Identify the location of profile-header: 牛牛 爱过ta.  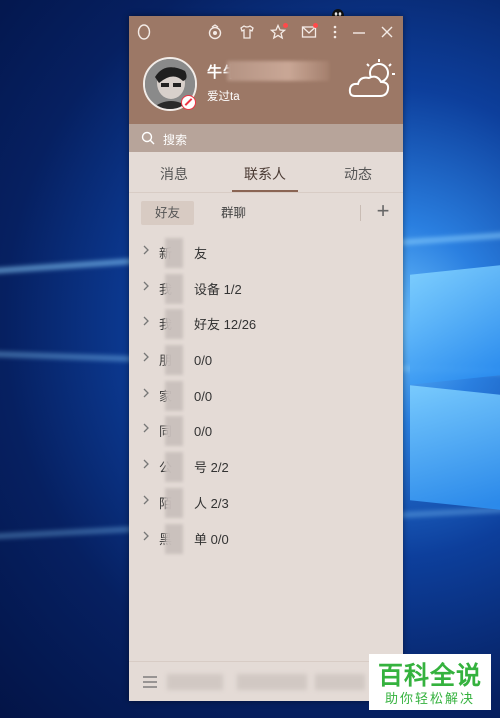
(266, 70).